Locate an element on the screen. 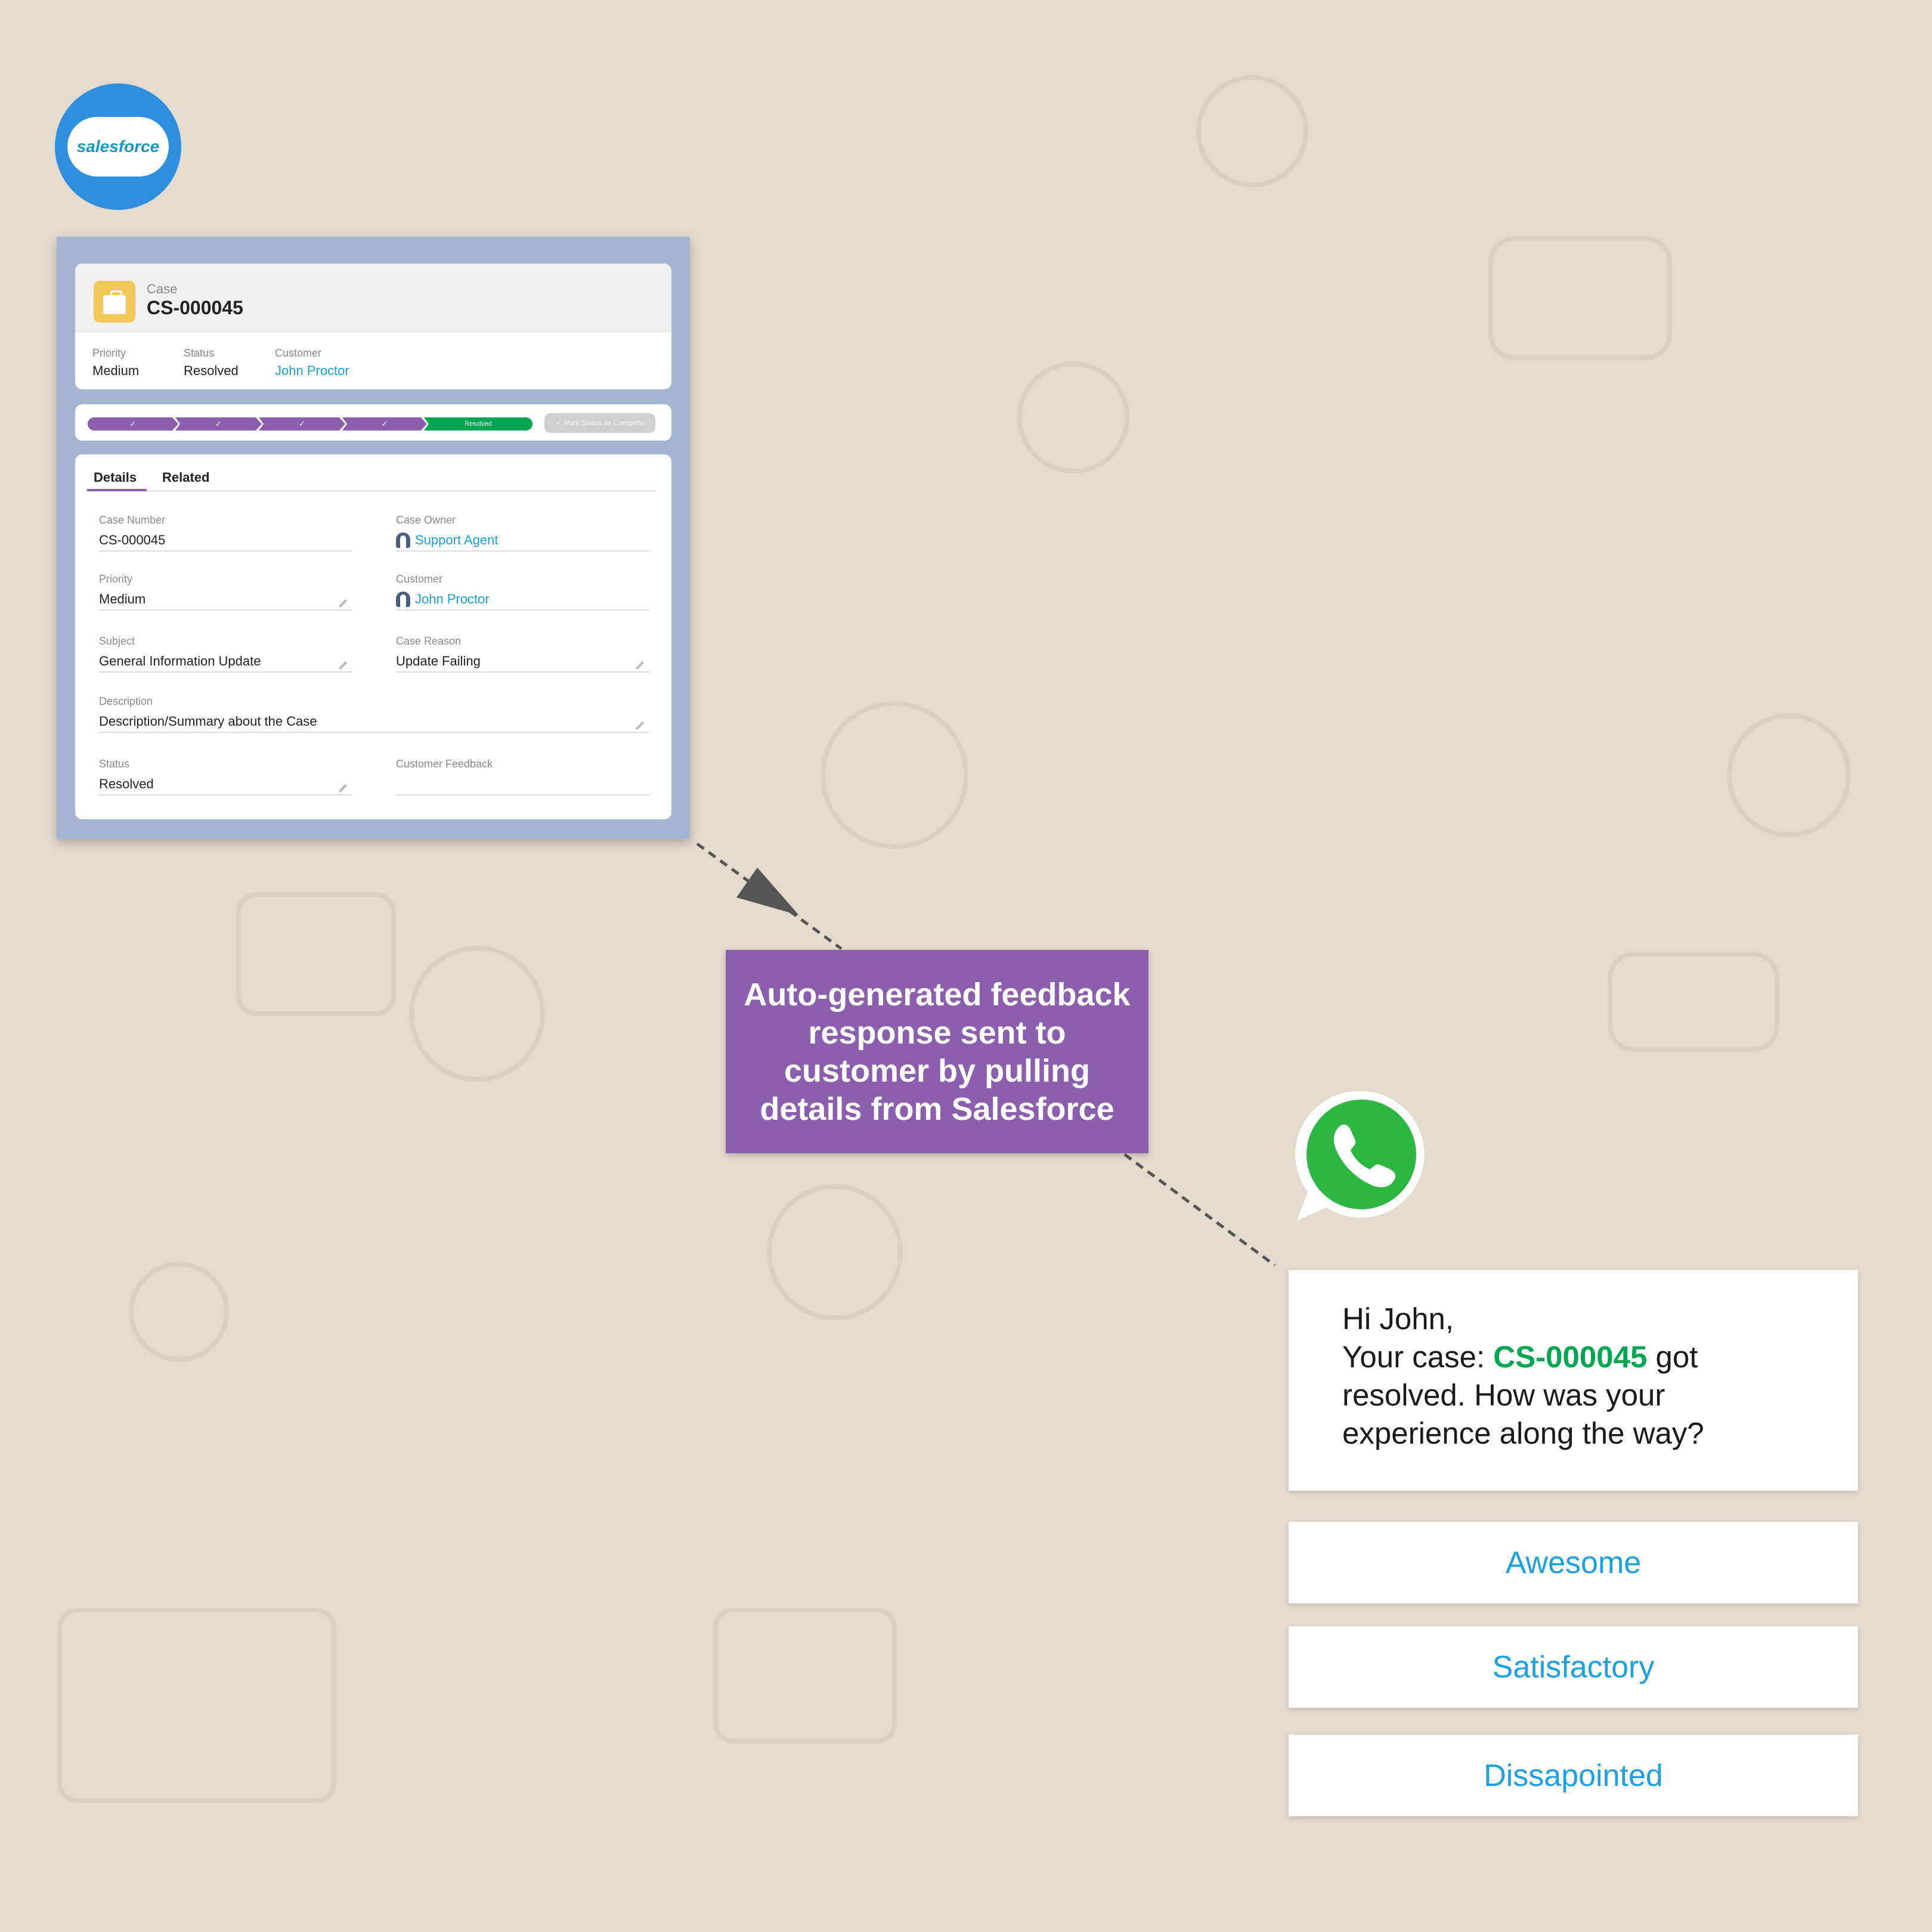 This screenshot has height=1932, width=1932. option-dissapointed-button: Dissapointed is located at coordinates (1573, 1775).